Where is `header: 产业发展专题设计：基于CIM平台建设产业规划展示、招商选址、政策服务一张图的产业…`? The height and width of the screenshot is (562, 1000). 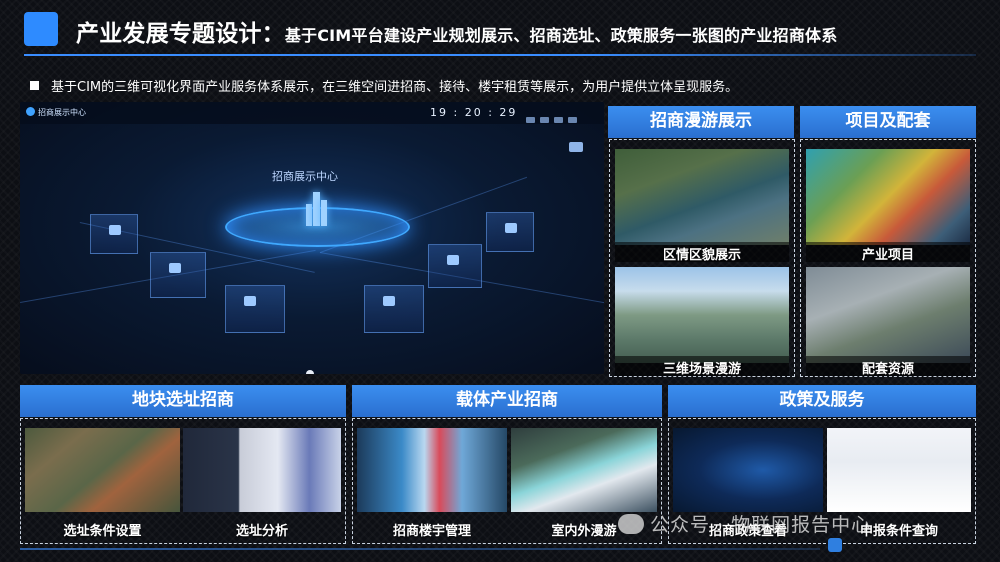 header: 产业发展专题设计：基于CIM平台建设产业规划展示、招商选址、政策服务一张图的产业… is located at coordinates (500, 30).